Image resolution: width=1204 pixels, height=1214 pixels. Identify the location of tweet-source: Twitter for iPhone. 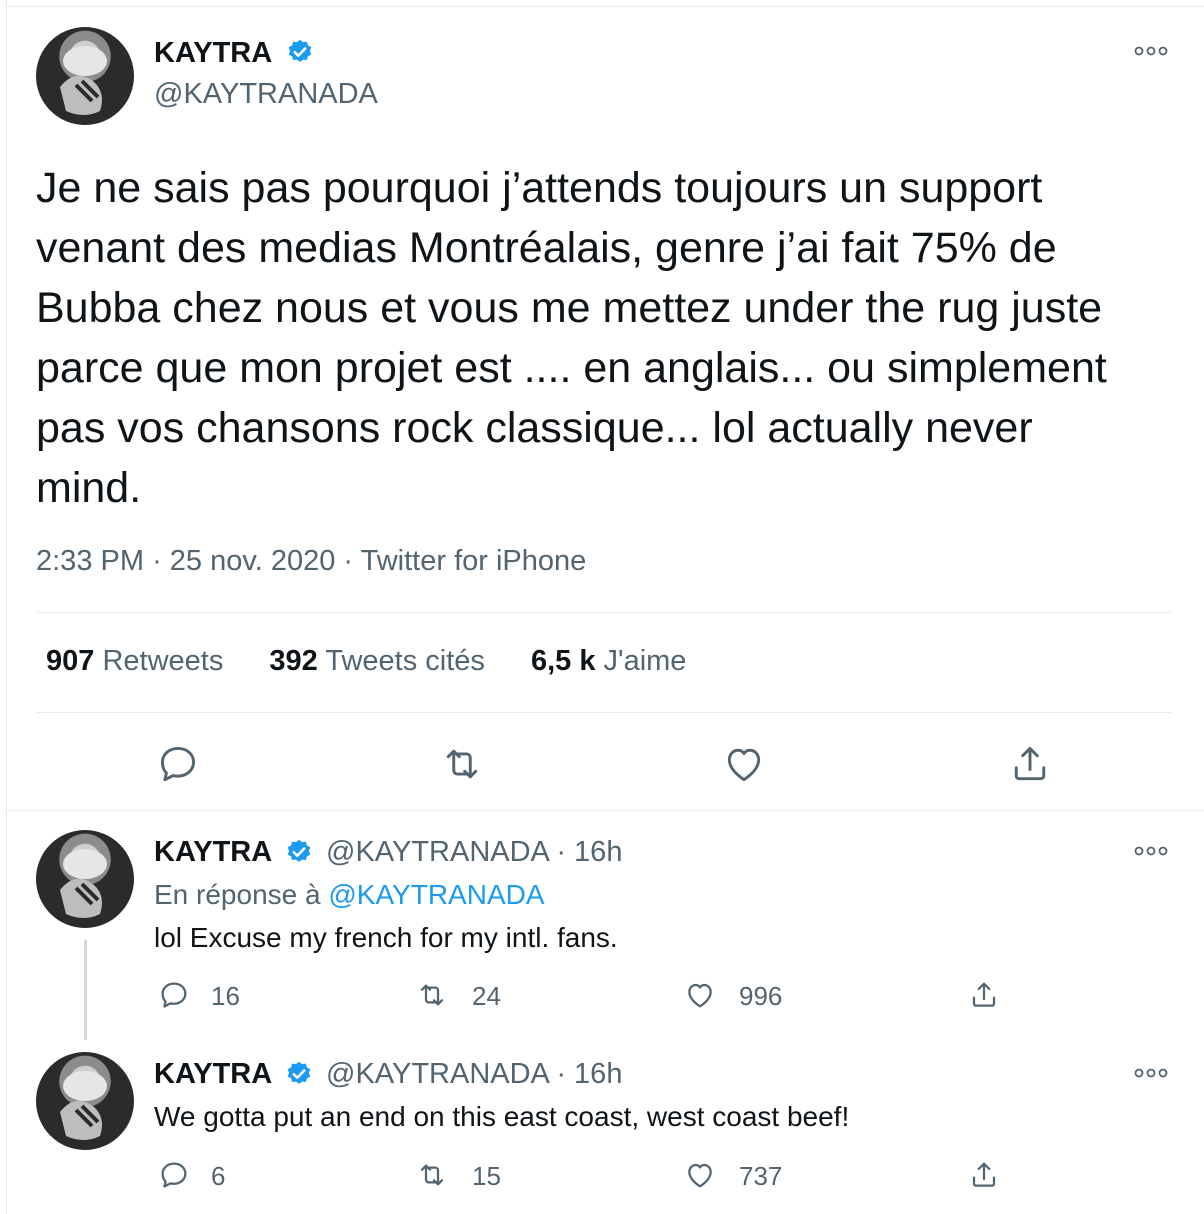
(474, 561).